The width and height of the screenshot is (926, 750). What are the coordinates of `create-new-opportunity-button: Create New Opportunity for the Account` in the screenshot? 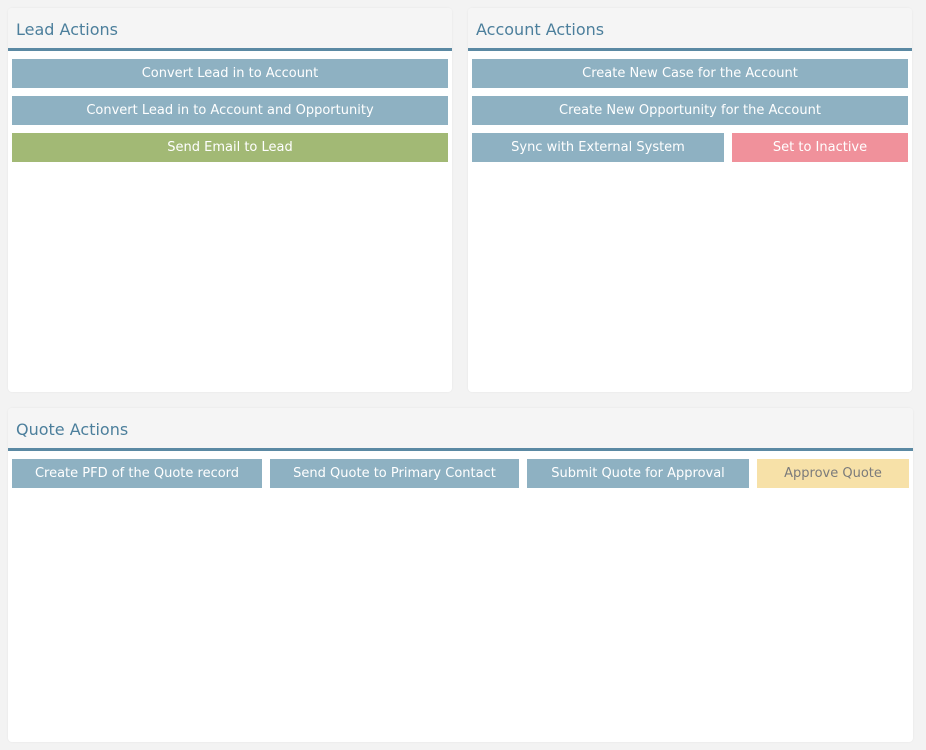 It's located at (690, 110).